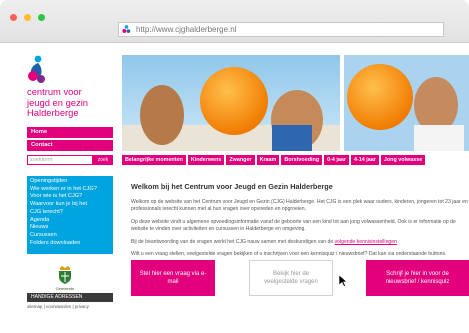  I want to click on handige-adressen-link: HANDIGE ADRESSEN, so click(70, 297).